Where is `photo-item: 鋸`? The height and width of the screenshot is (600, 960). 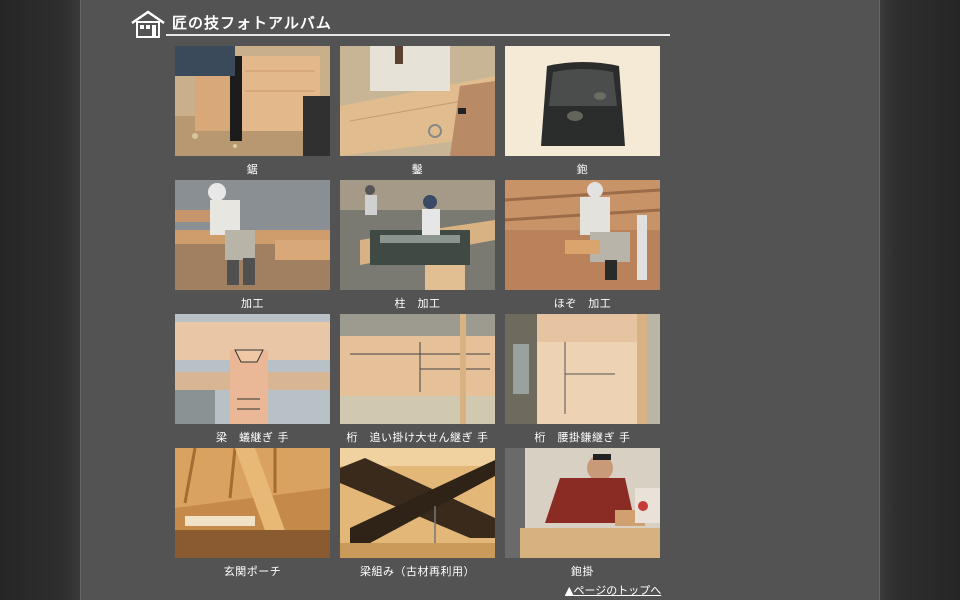 photo-item: 鋸 is located at coordinates (252, 113).